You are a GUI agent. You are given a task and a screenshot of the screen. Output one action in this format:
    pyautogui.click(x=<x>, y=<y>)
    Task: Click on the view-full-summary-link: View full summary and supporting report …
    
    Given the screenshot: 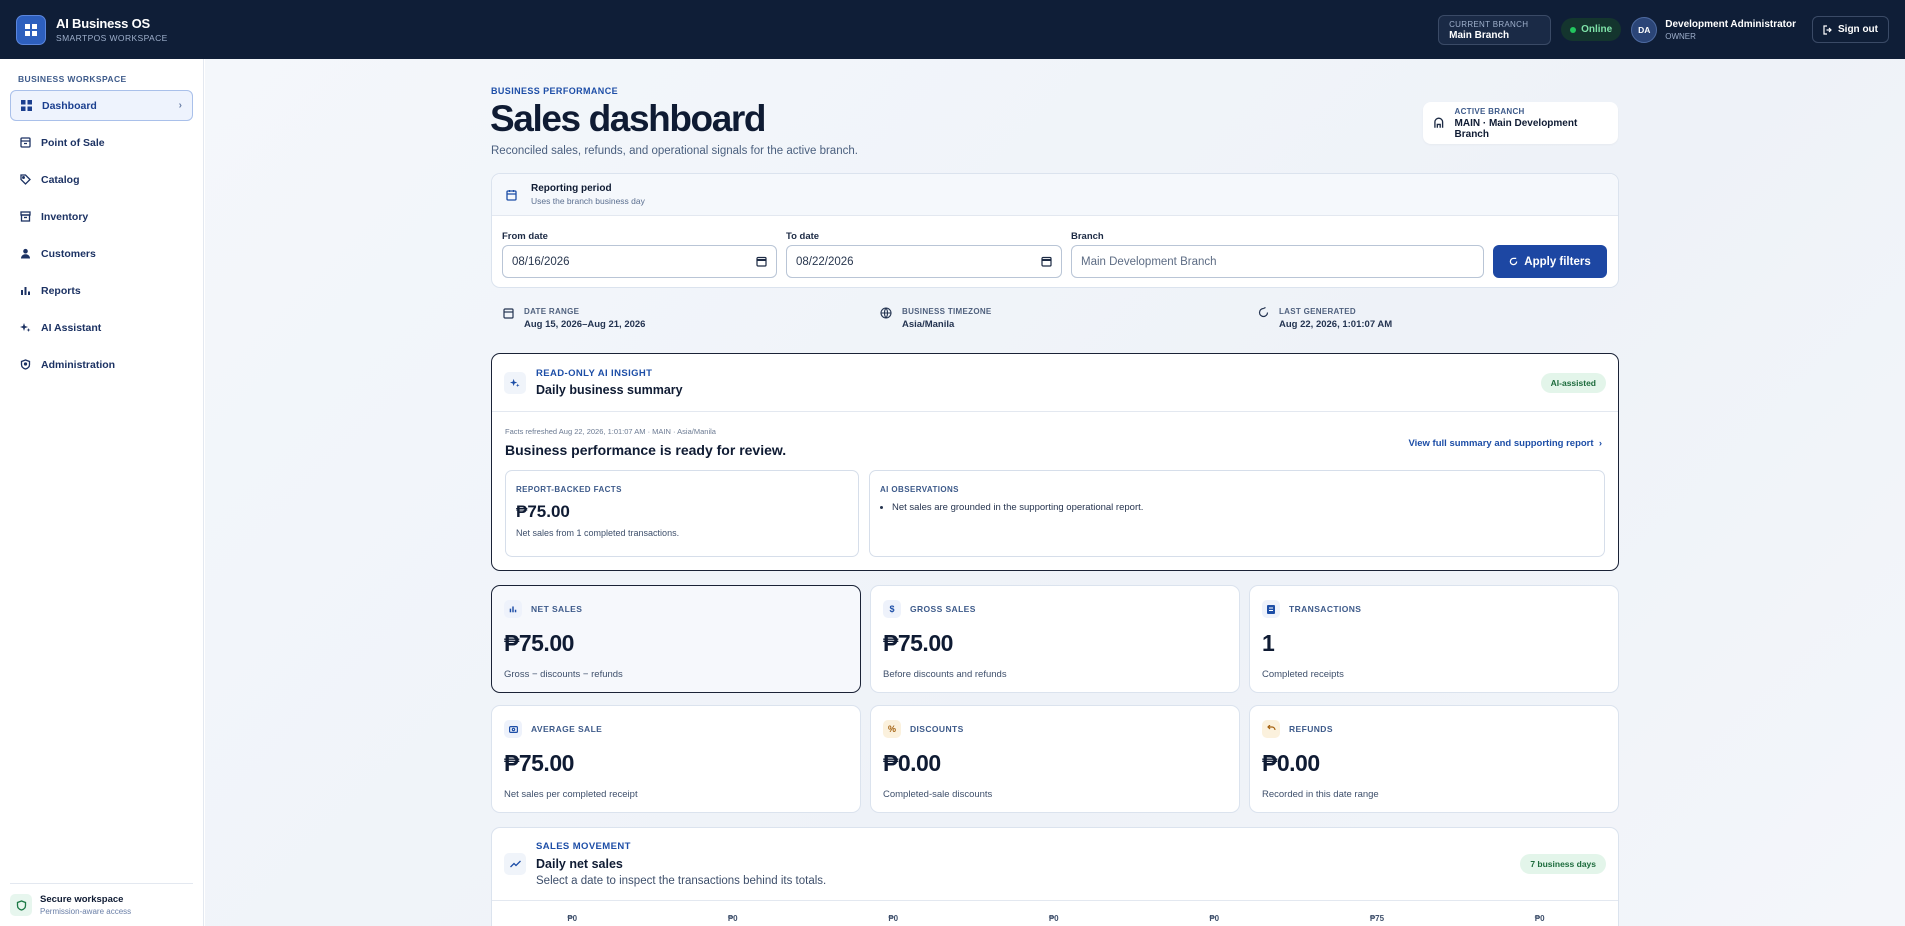 What is the action you would take?
    pyautogui.click(x=1505, y=443)
    